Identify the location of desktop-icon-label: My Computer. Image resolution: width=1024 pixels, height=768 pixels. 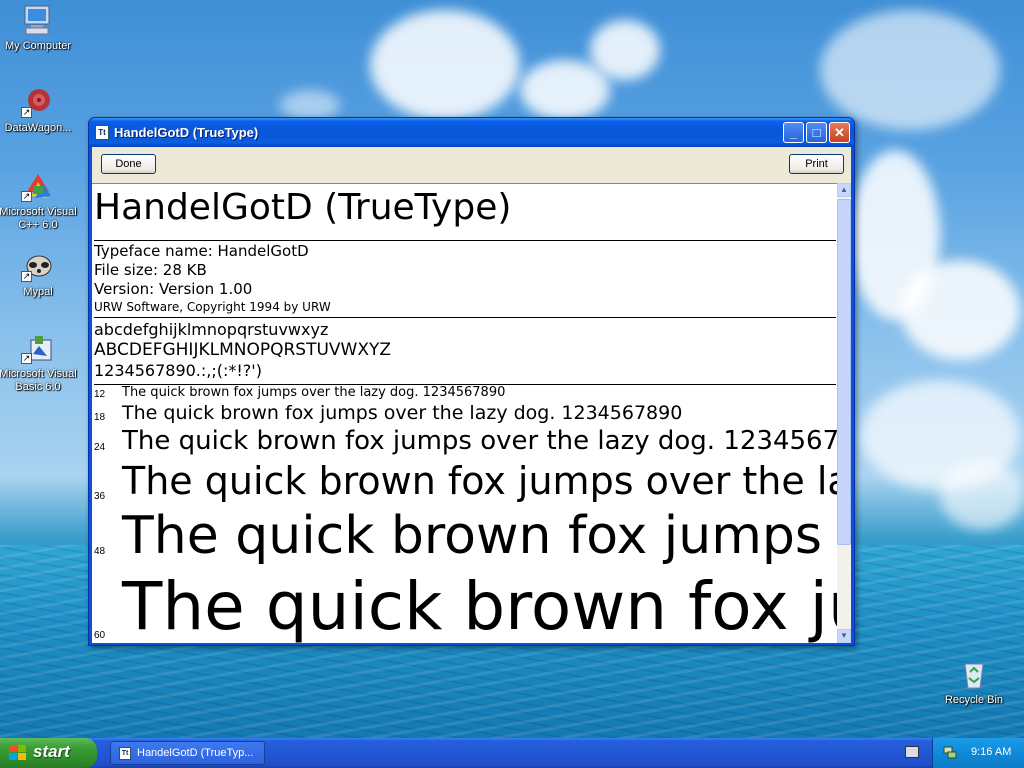
(38, 46).